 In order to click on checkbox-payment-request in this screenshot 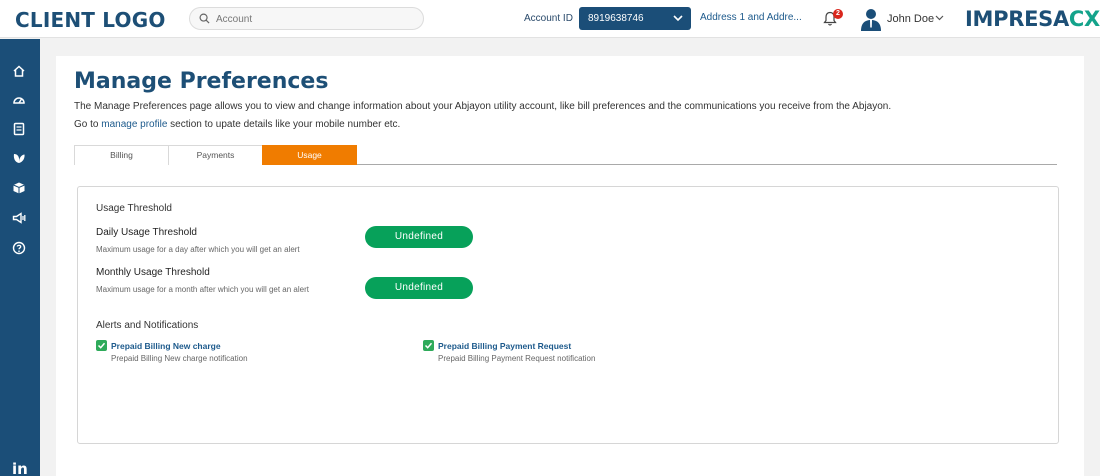, I will do `click(428, 345)`.